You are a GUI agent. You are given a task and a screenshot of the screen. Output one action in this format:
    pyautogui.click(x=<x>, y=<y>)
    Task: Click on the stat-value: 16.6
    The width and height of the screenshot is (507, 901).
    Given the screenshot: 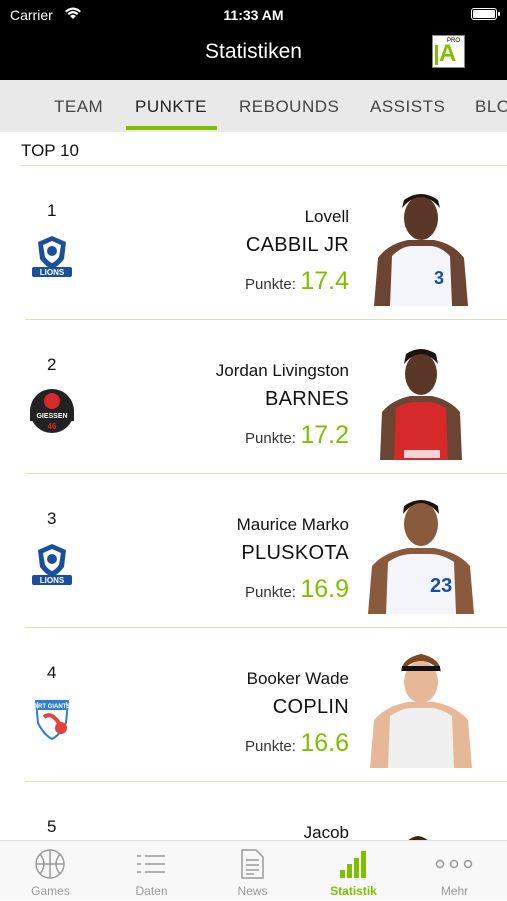 What is the action you would take?
    pyautogui.click(x=324, y=743)
    